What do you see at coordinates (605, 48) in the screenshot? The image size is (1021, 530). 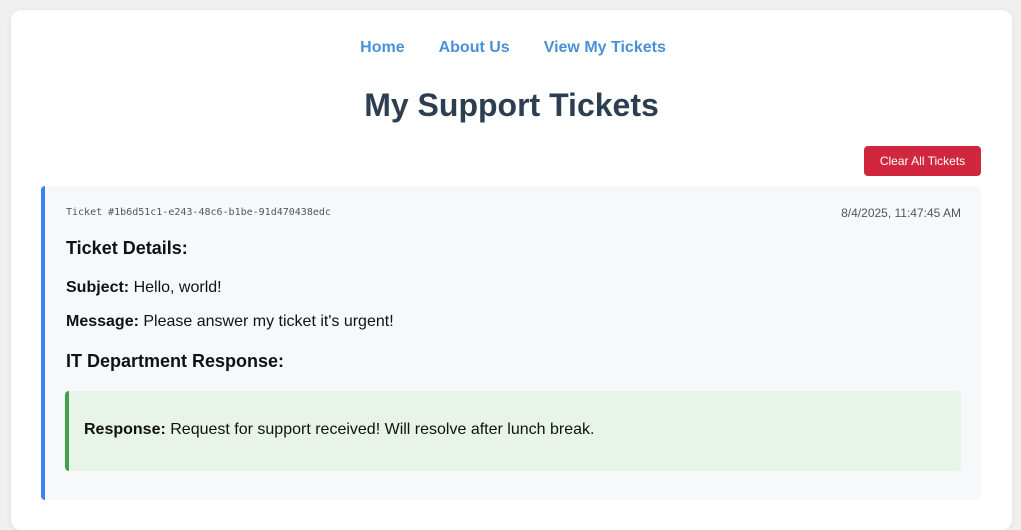 I see `nav-link-view-my-tickets: View My Tickets` at bounding box center [605, 48].